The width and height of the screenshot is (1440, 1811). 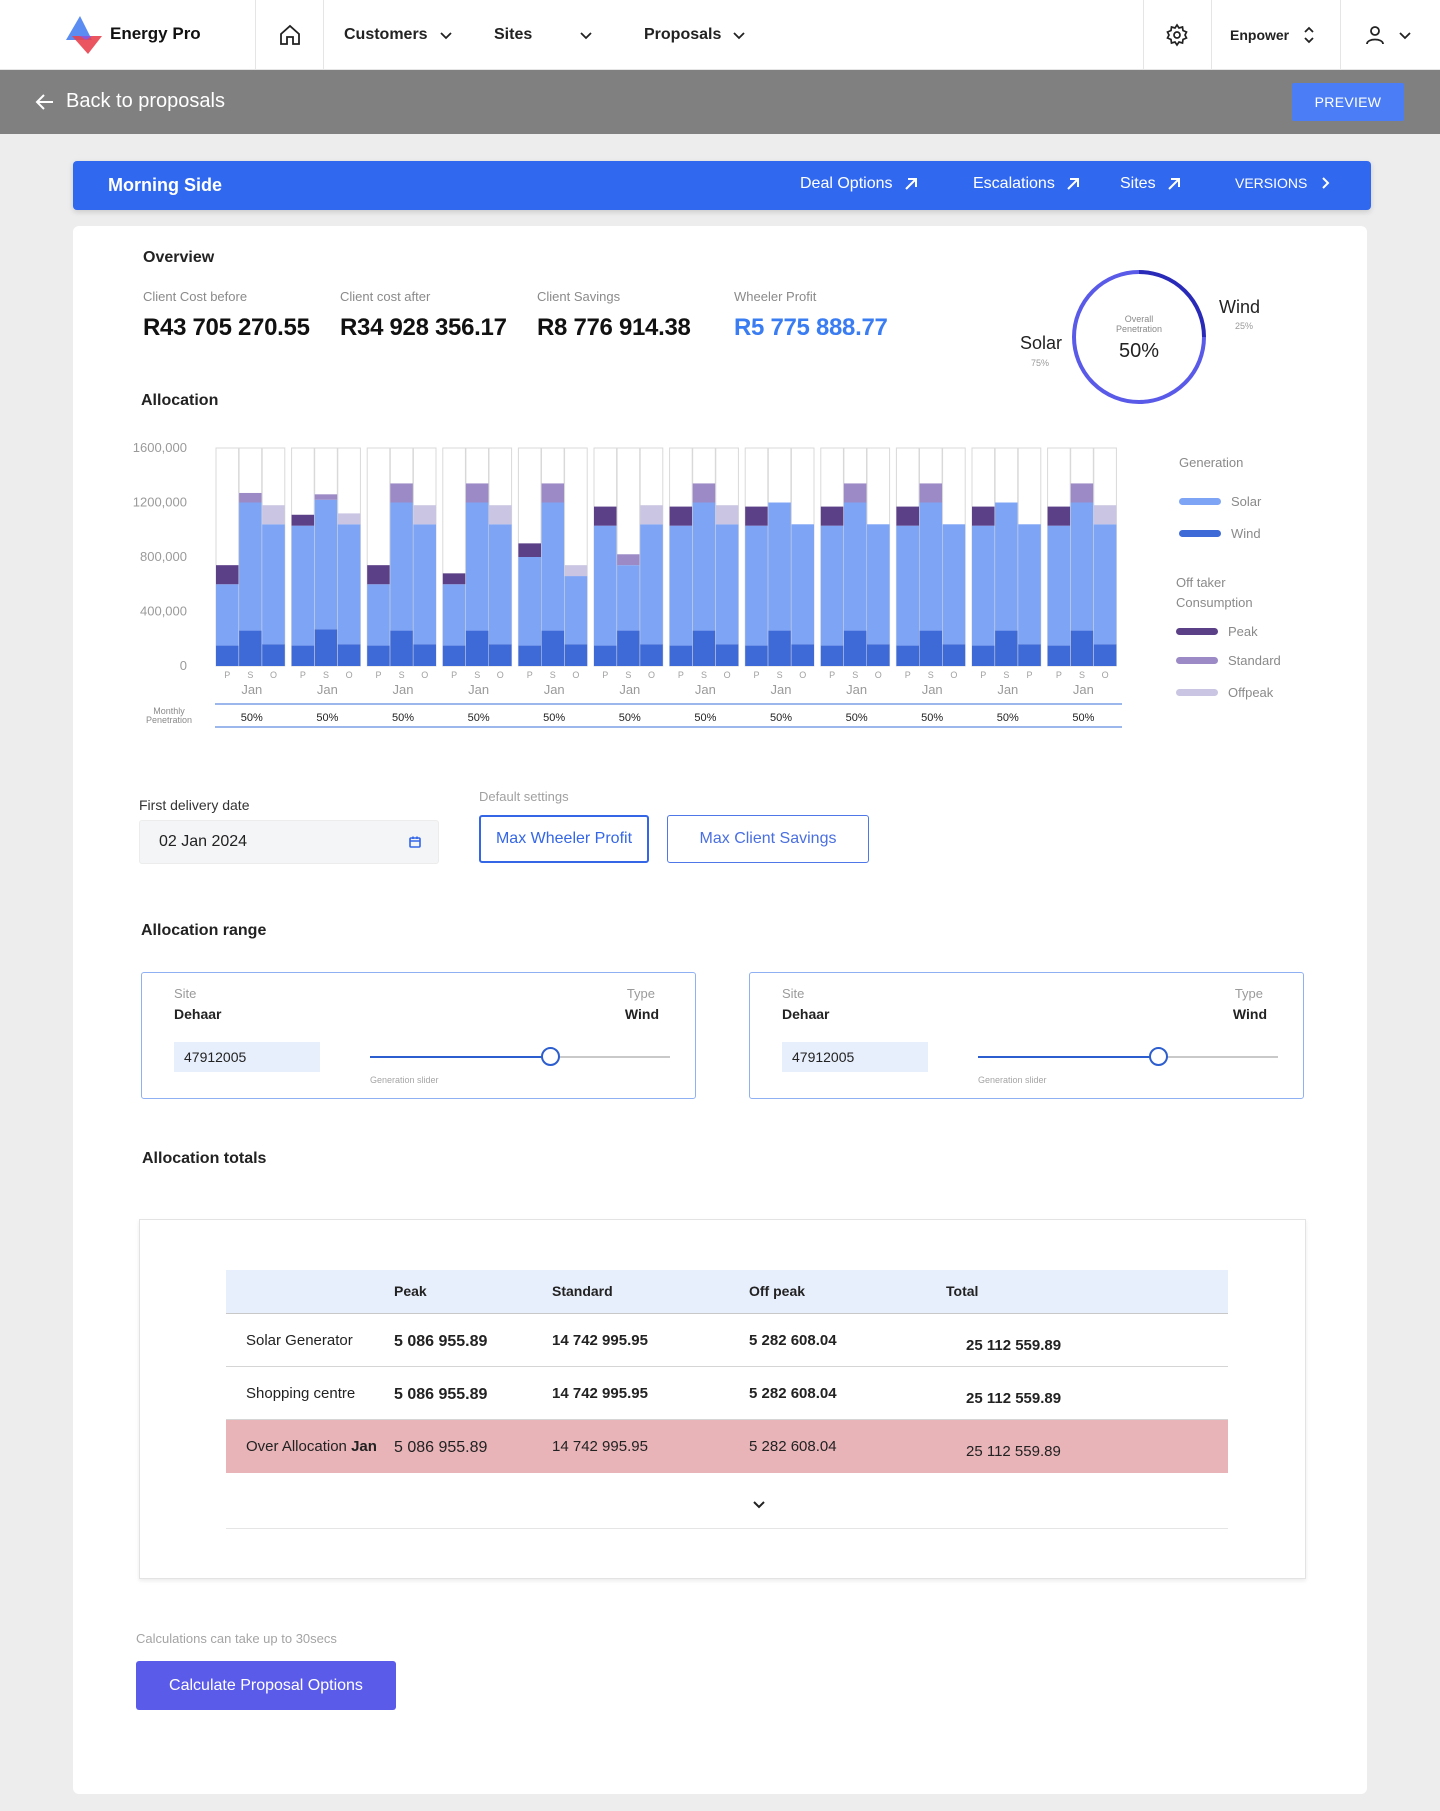 What do you see at coordinates (410, 1291) in the screenshot?
I see `col-peak: Peak` at bounding box center [410, 1291].